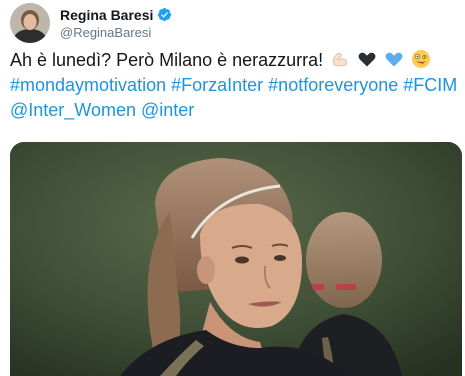 This screenshot has height=376, width=465. I want to click on hashtag-notforeveryone: #notforeveryone, so click(333, 85).